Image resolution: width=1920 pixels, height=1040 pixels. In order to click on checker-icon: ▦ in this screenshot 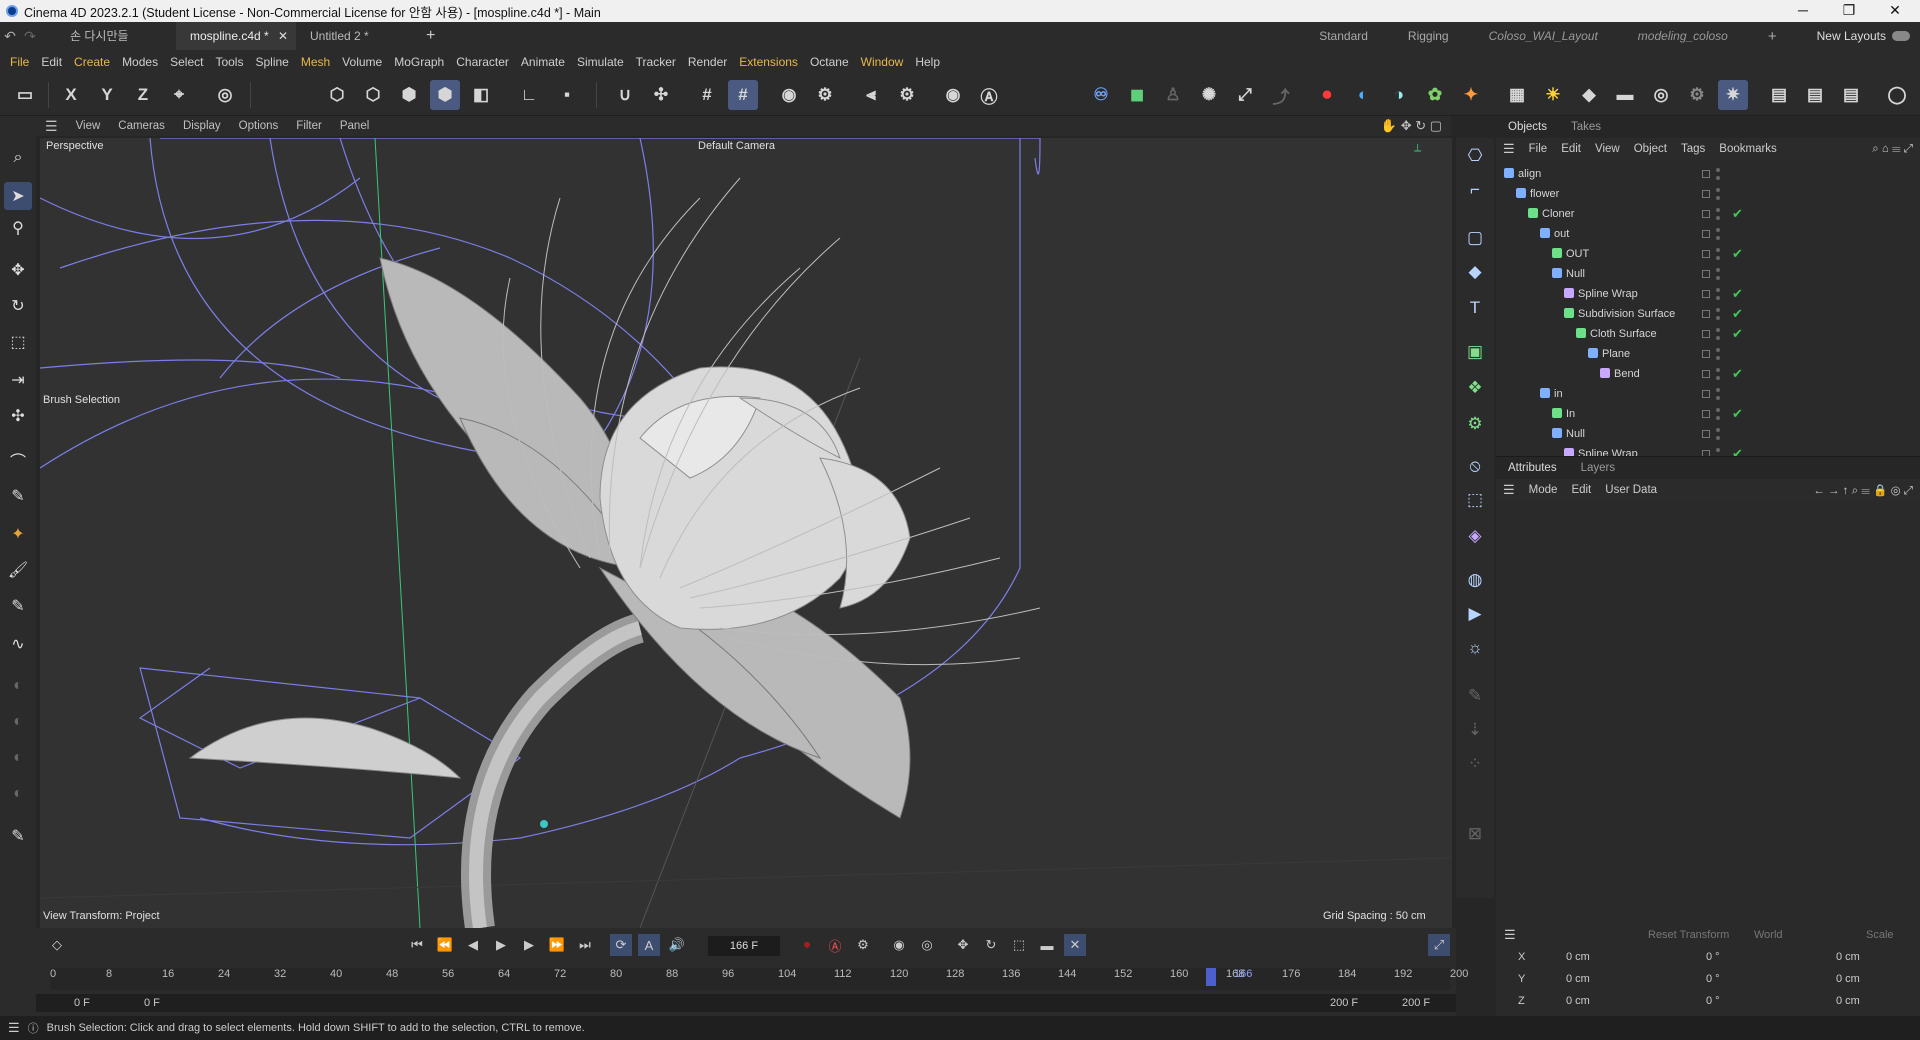, I will do `click(1517, 95)`.